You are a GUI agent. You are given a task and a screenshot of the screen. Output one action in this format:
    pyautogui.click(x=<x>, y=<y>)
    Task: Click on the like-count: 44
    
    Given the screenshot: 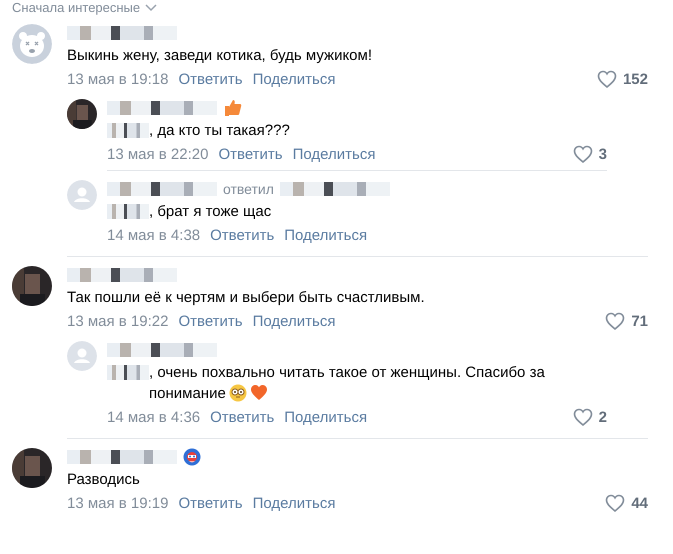 What is the action you would take?
    pyautogui.click(x=639, y=503)
    